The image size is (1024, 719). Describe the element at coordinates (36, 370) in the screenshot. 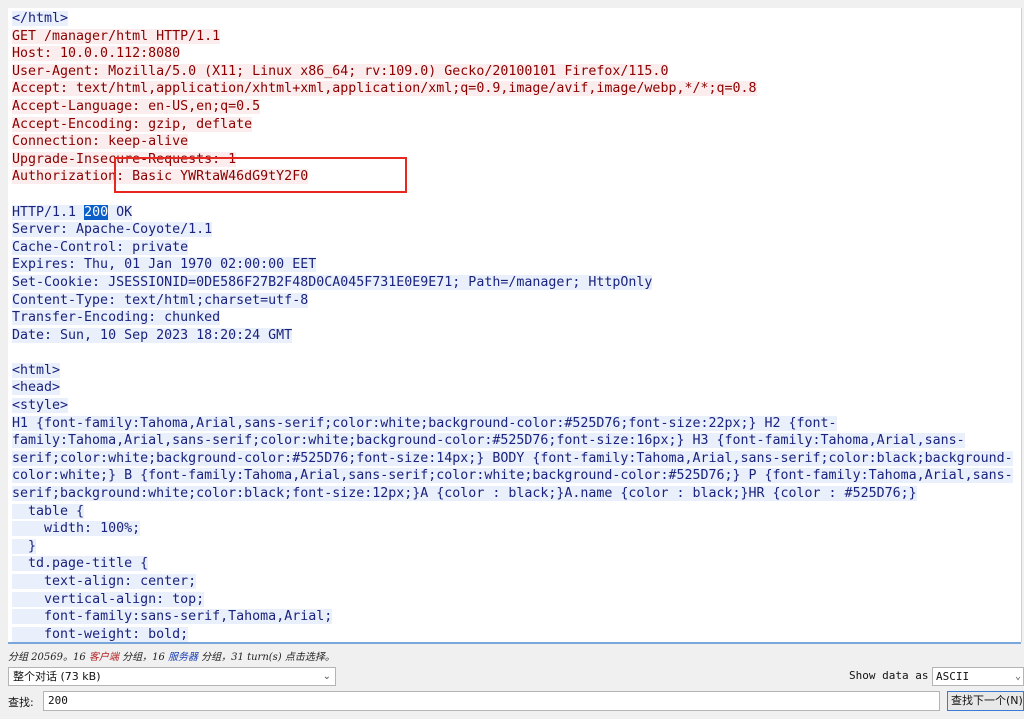

I see `server-text: <html>` at that location.